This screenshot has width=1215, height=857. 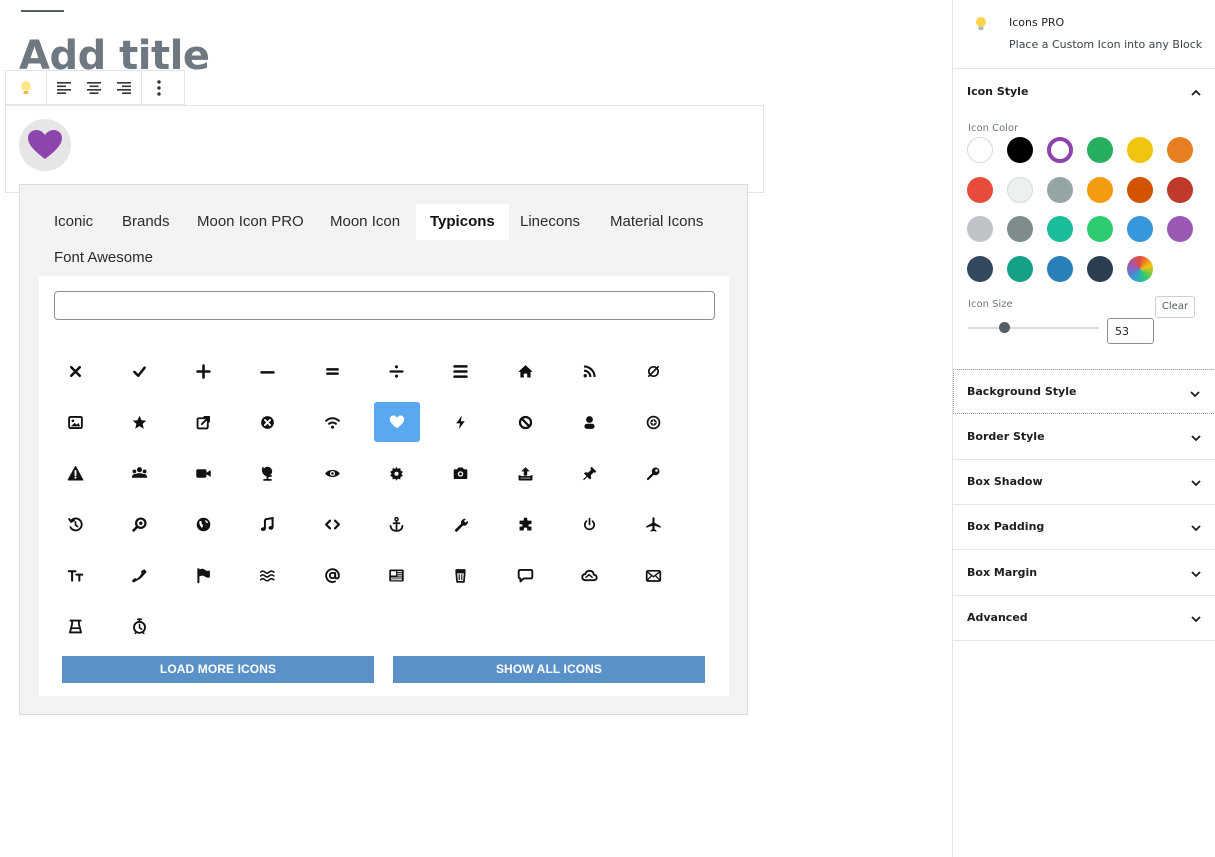 I want to click on star-icon, so click(x=139, y=422).